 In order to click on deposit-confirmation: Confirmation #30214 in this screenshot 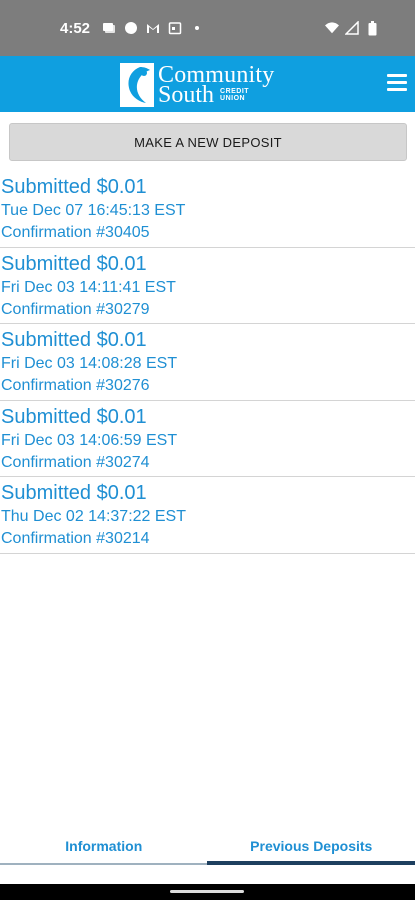, I will do `click(75, 538)`.